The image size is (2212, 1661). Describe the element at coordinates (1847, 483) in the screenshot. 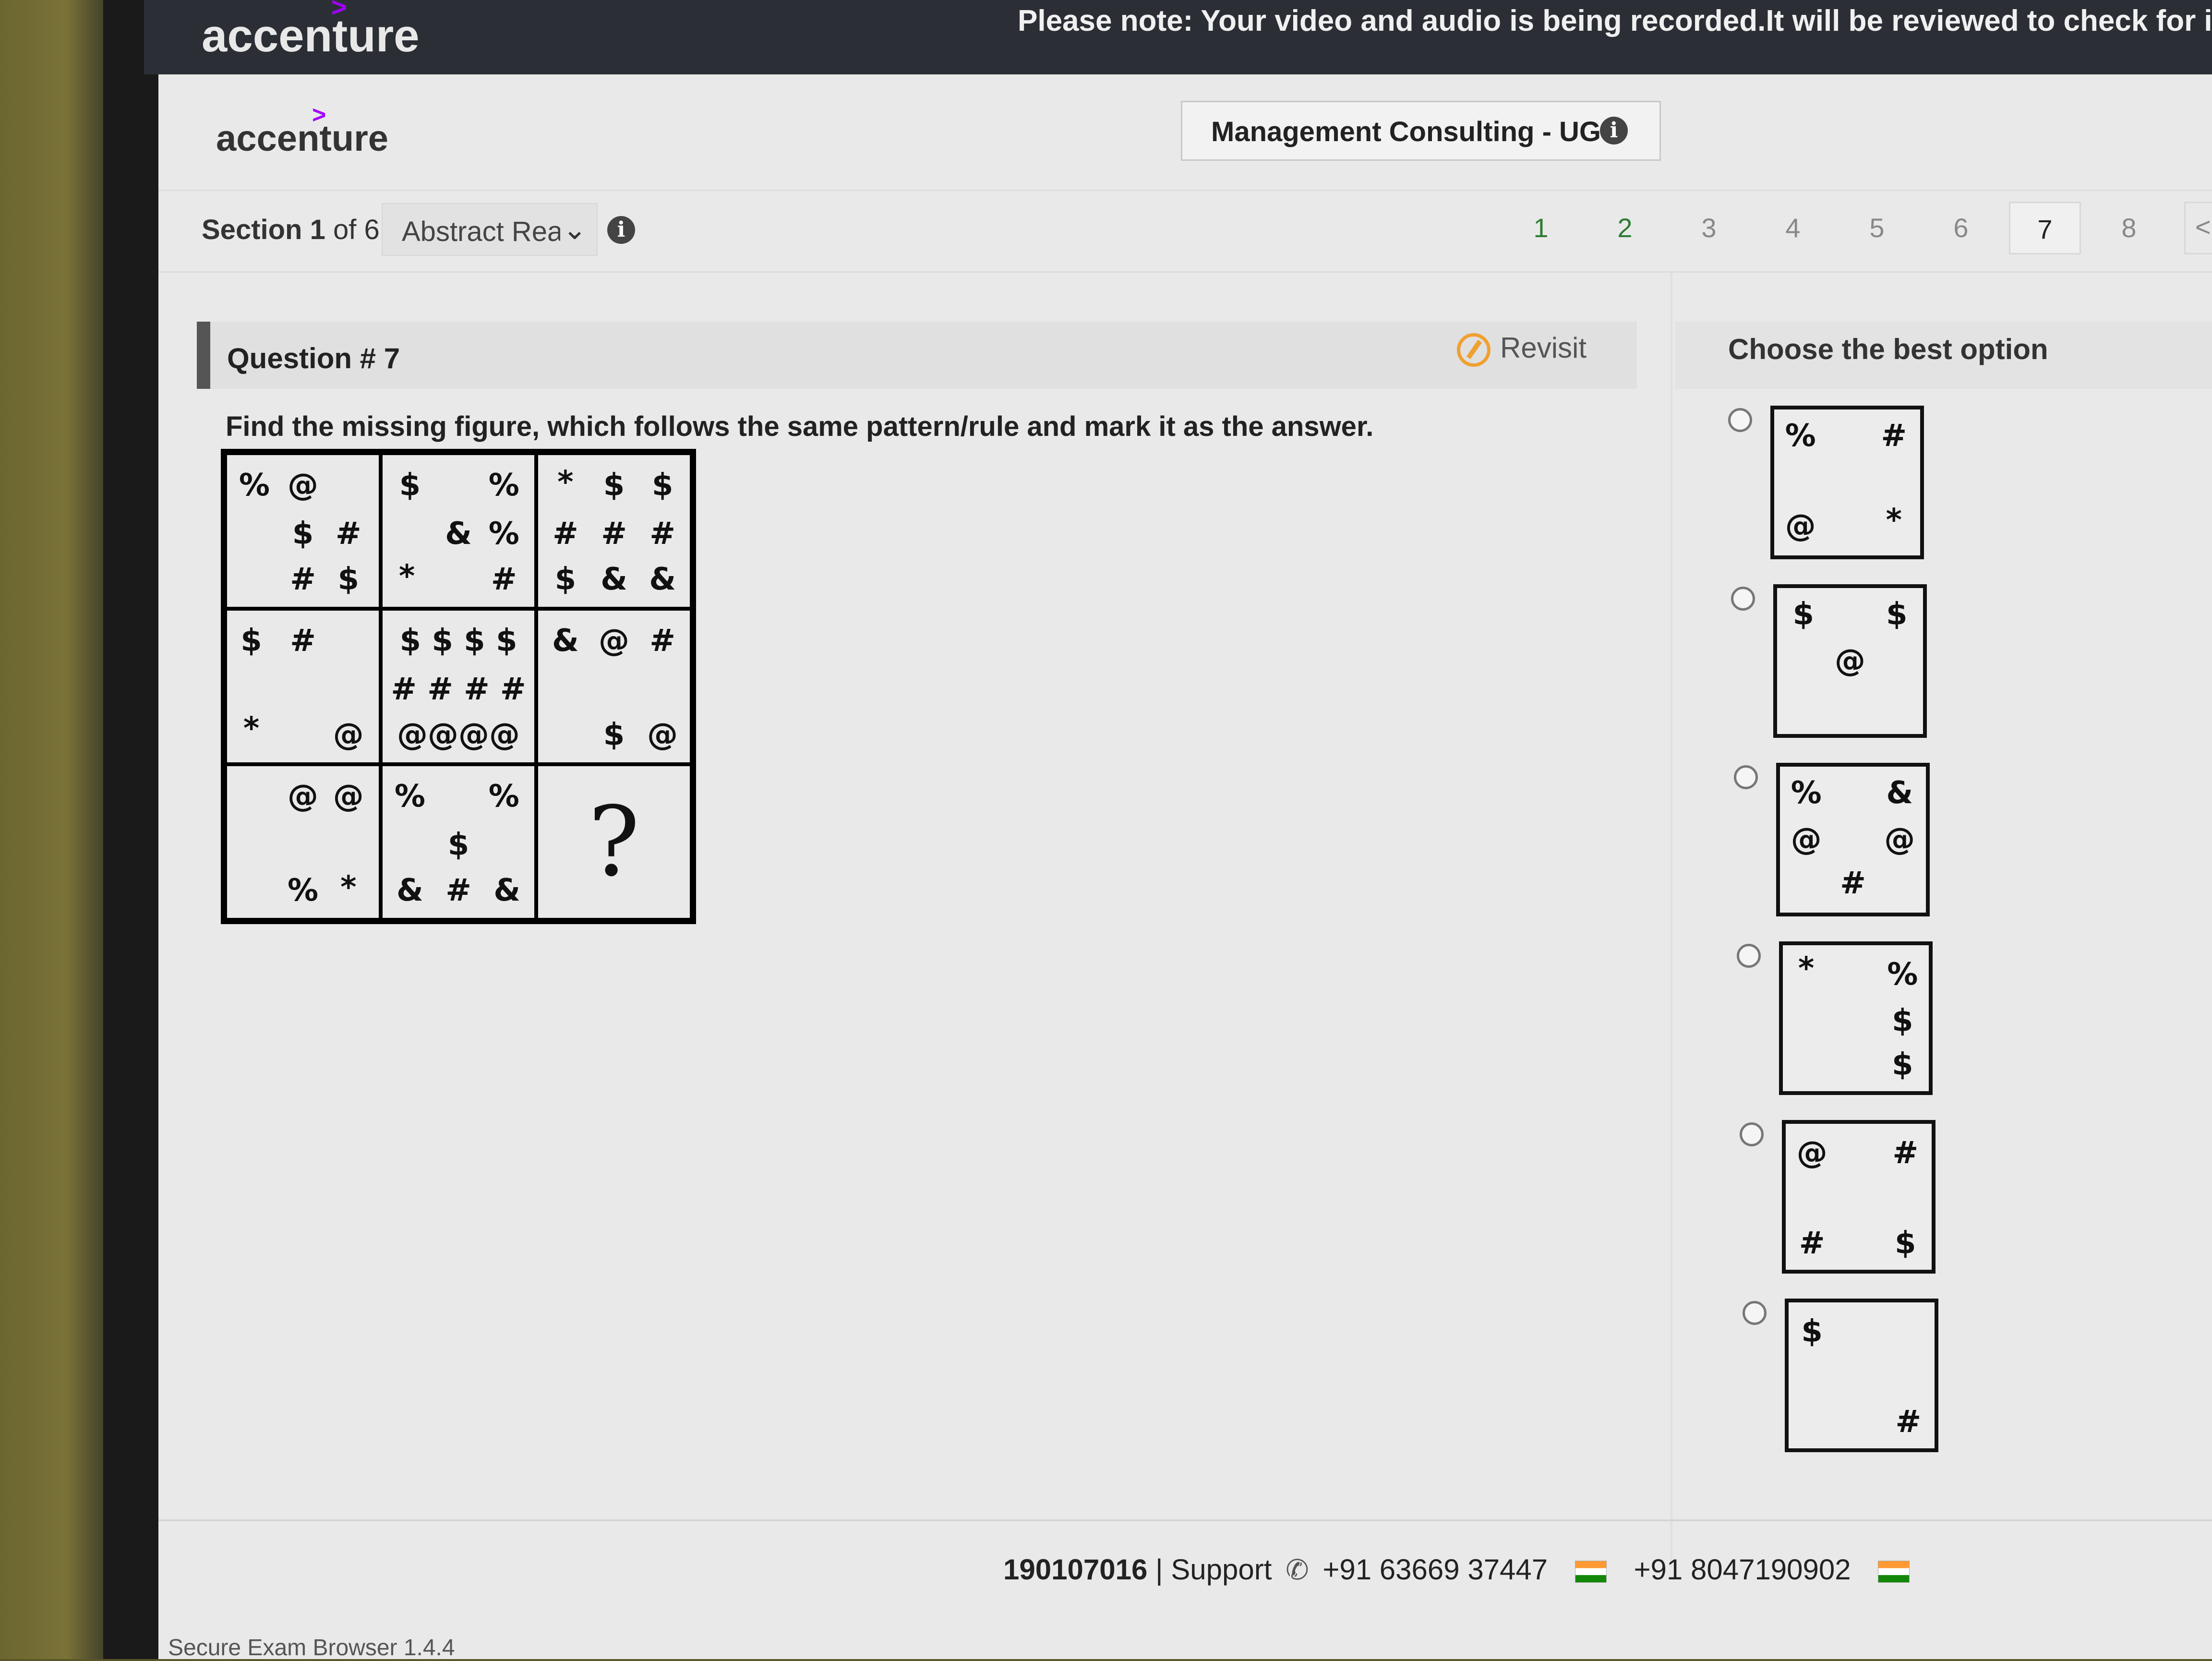

I see `option-figure: % # @ *` at that location.